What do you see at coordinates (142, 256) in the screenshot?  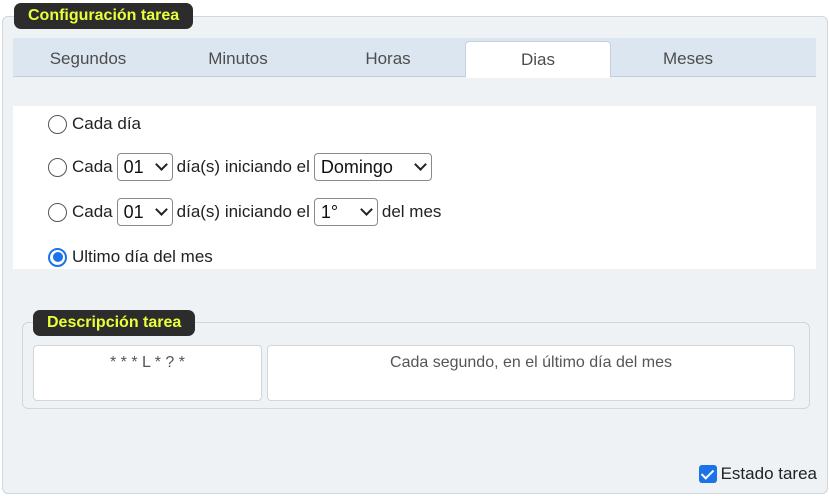 I see `last-day-label: Ultimo día del mes` at bounding box center [142, 256].